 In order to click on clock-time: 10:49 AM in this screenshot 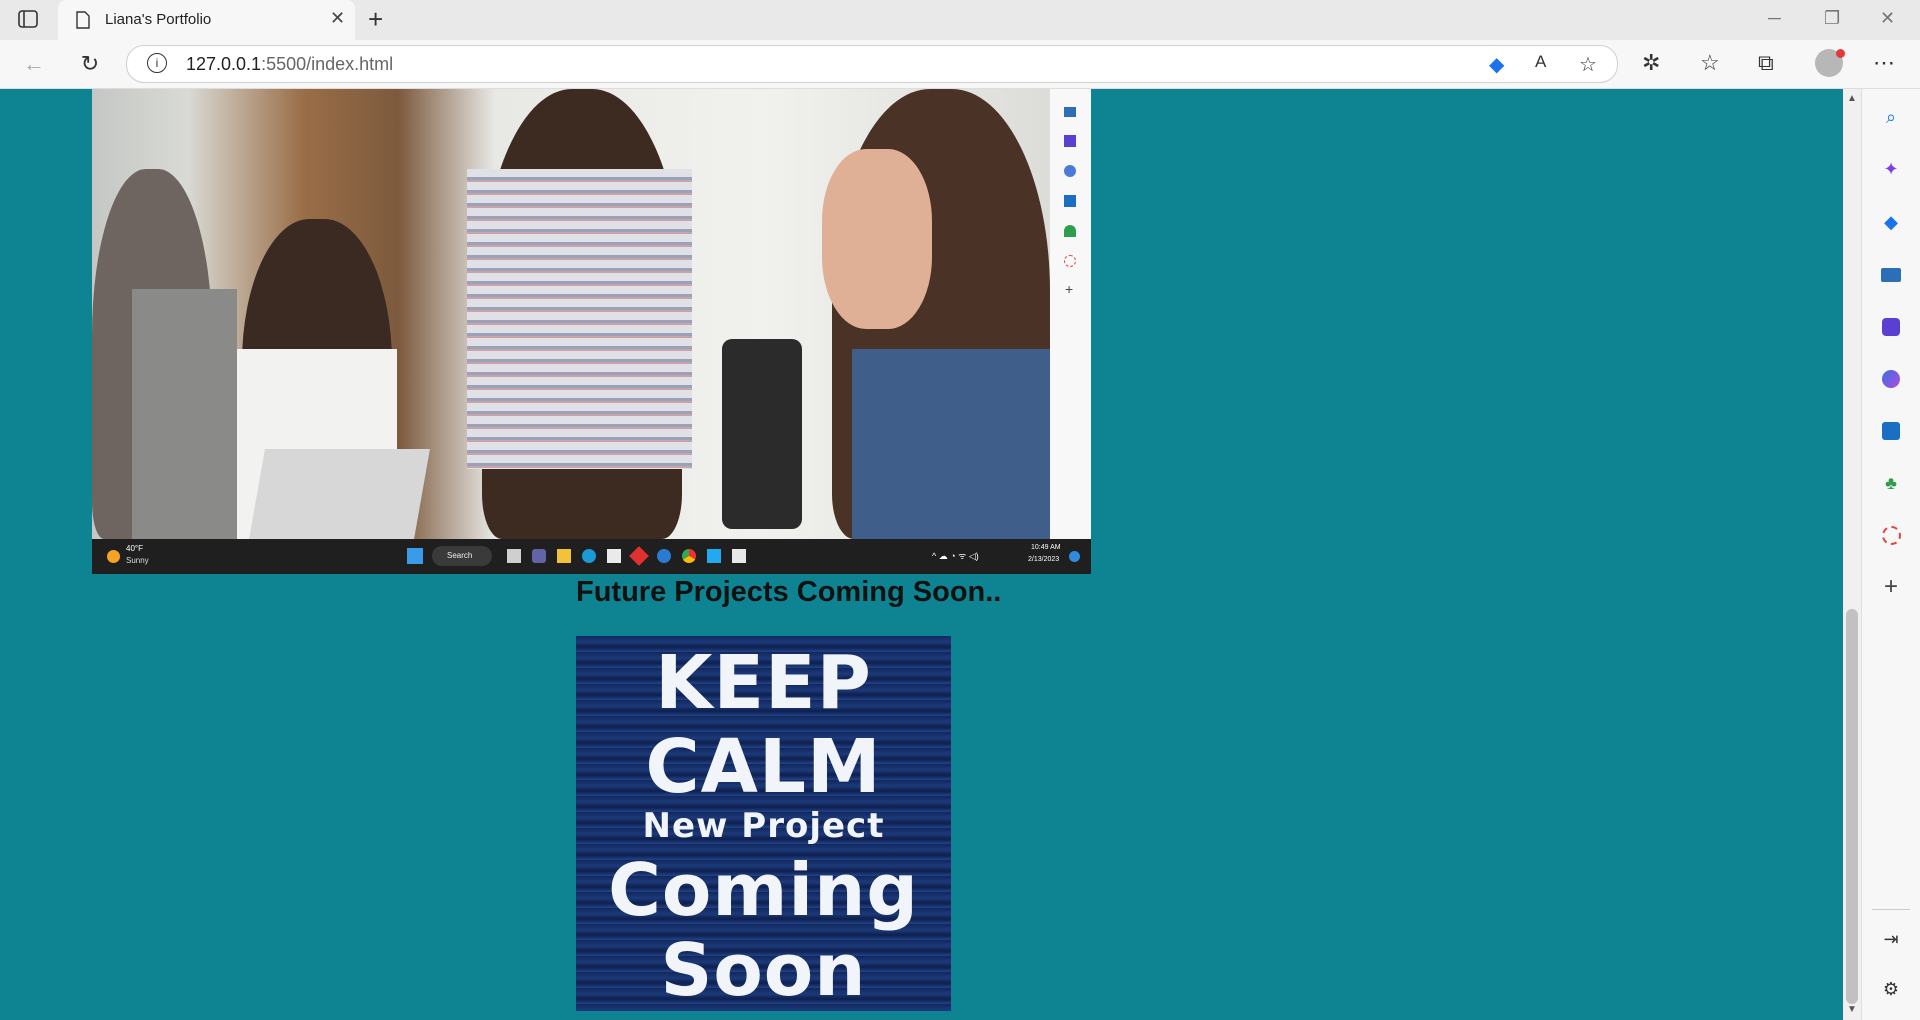, I will do `click(1046, 547)`.